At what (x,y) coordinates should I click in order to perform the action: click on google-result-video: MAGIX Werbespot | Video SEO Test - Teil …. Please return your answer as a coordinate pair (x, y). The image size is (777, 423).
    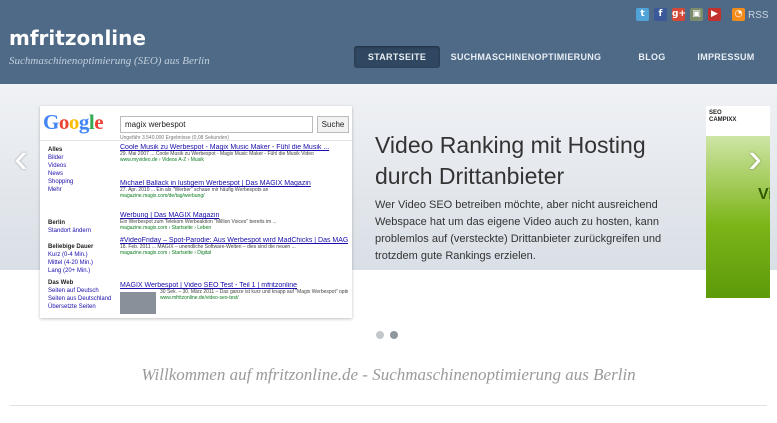
    Looking at the image, I should click on (234, 298).